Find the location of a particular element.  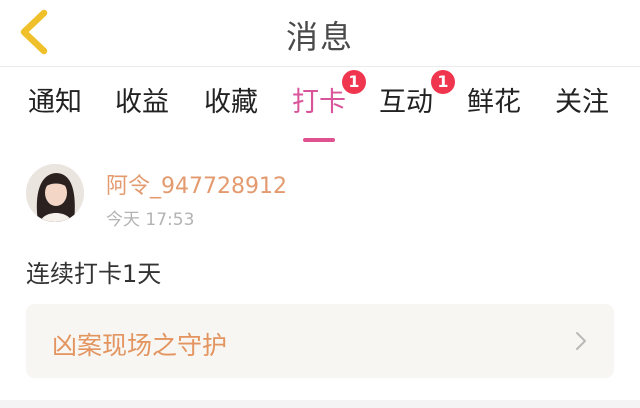

bottom-divider is located at coordinates (320, 404).